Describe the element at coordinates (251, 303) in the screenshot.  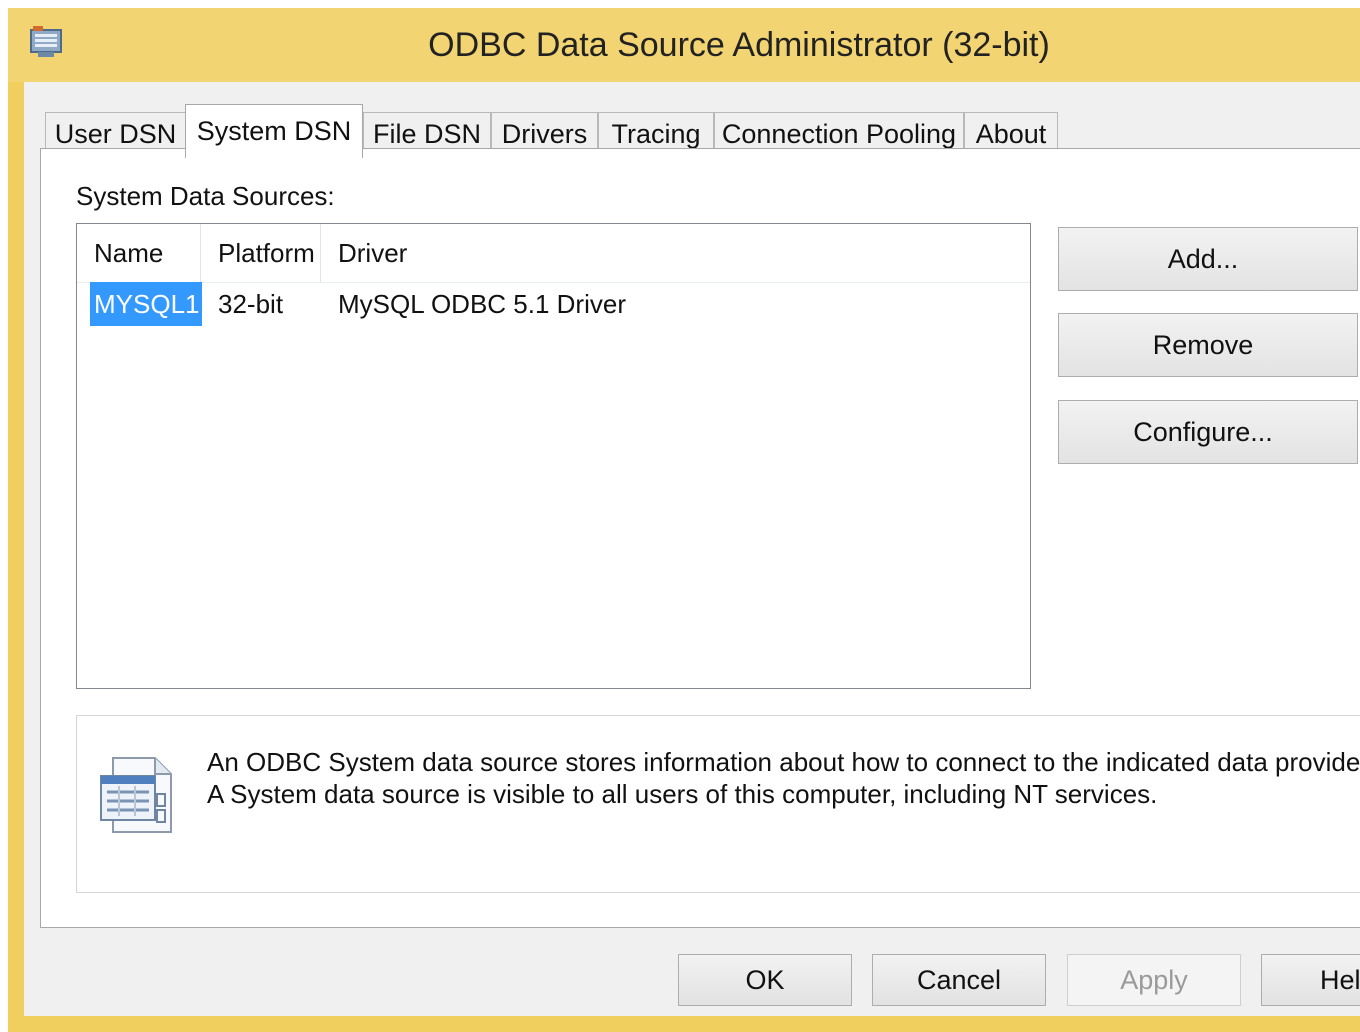
I see `dsn-platform-cell: 32-bit` at that location.